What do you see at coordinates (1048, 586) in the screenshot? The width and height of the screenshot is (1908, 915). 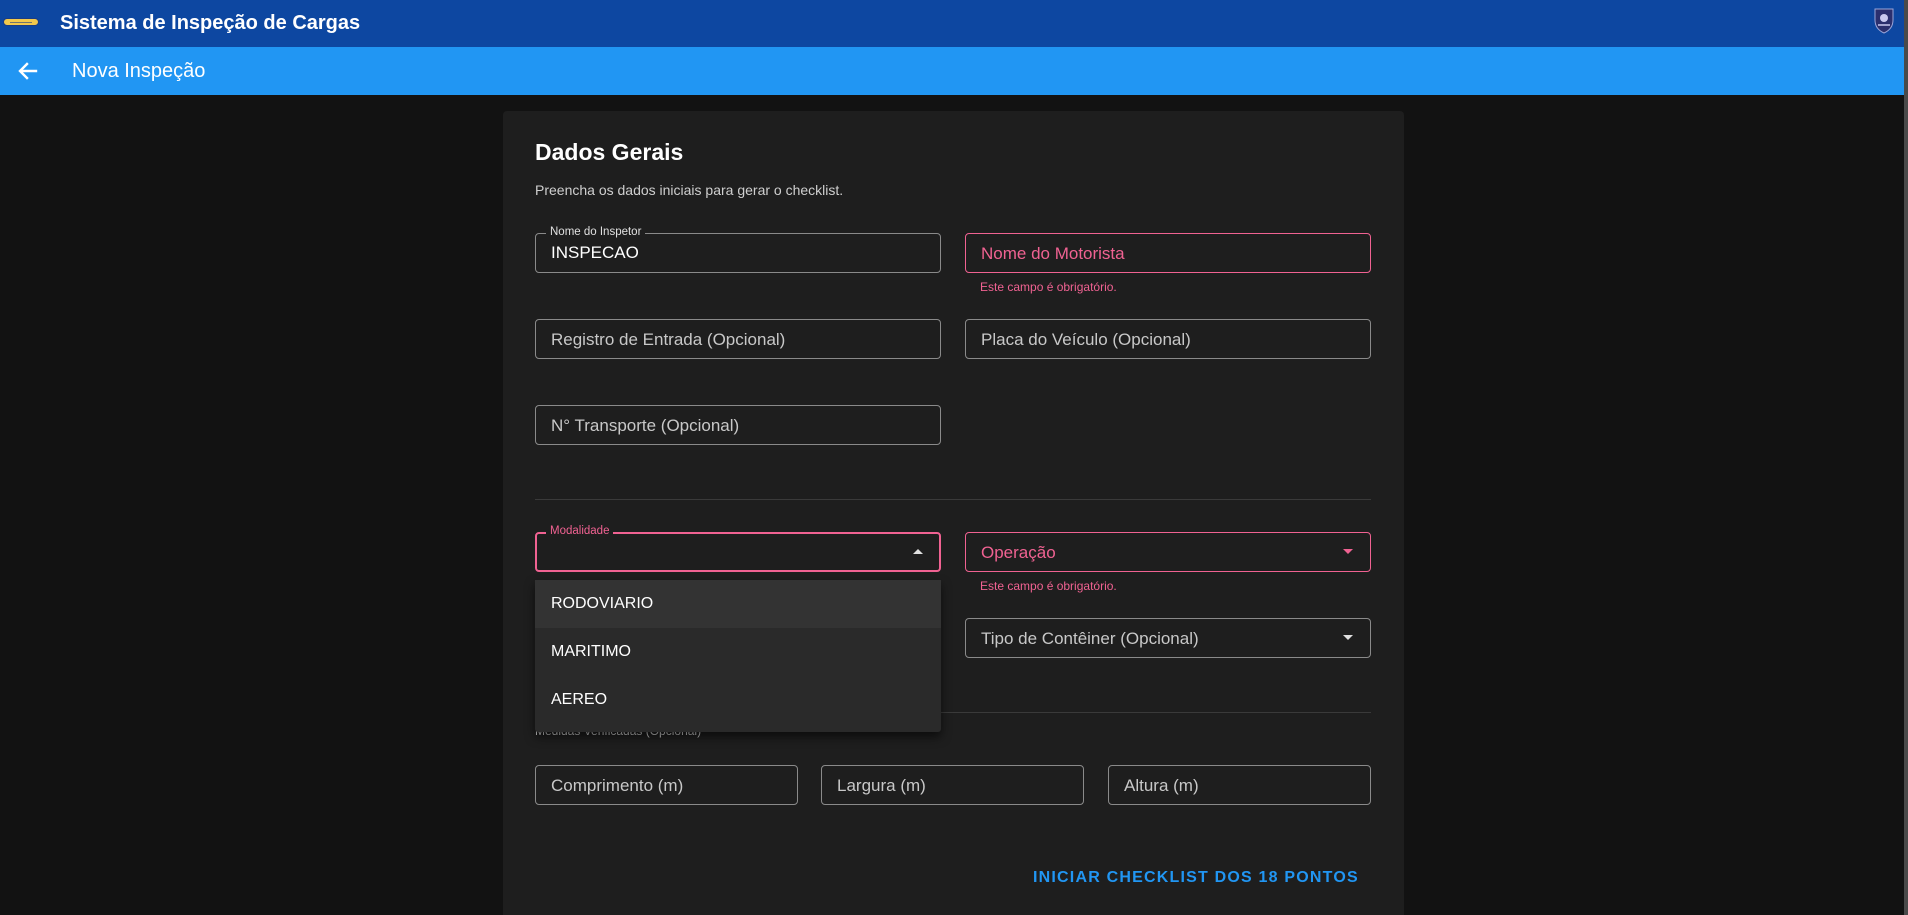 I see `operation-error: Este campo é obrigatório.` at bounding box center [1048, 586].